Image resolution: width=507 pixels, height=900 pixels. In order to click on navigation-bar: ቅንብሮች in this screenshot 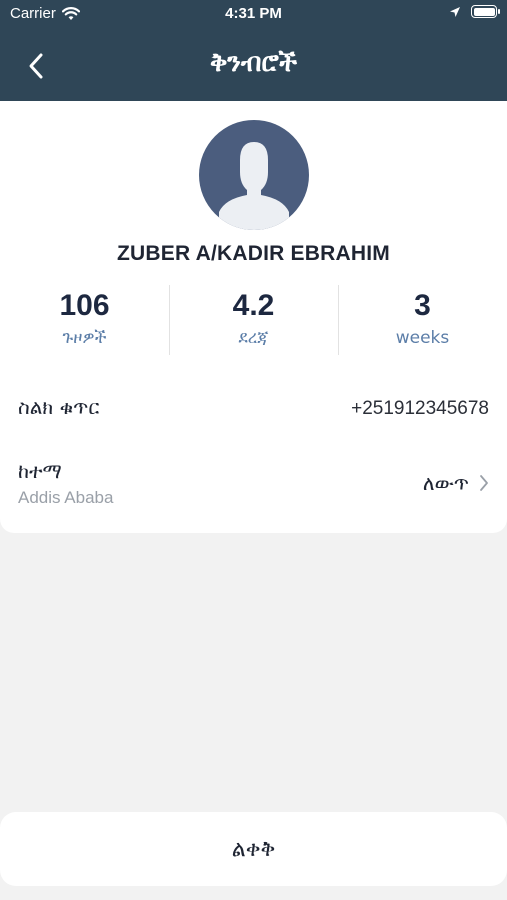, I will do `click(253, 64)`.